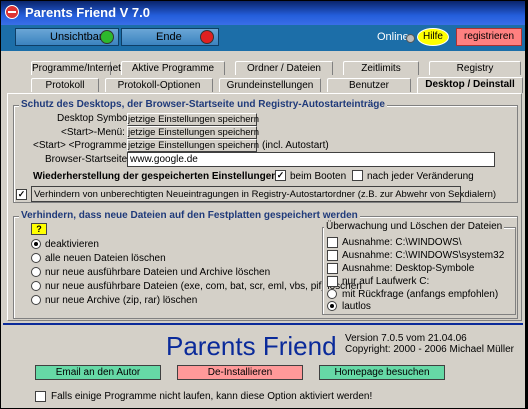 This screenshot has width=528, height=409. What do you see at coordinates (386, 281) in the screenshot?
I see `laufwerk-c-label: nur auf Laufwerk C:` at bounding box center [386, 281].